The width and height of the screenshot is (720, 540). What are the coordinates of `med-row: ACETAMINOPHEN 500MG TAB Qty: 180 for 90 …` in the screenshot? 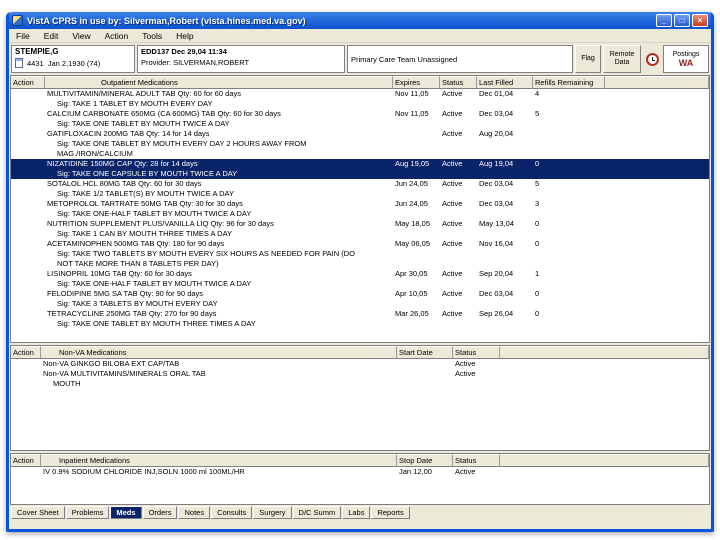 It's located at (360, 254).